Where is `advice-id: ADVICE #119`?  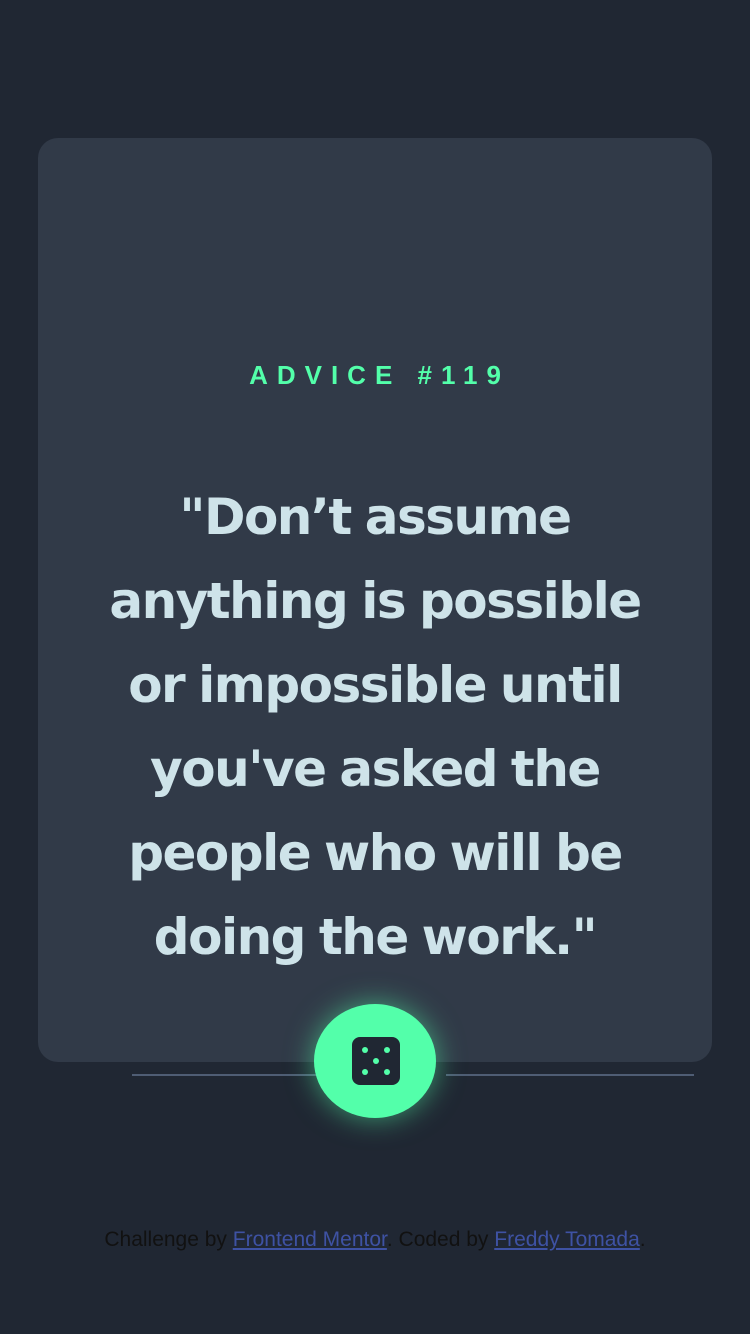 advice-id: ADVICE #119 is located at coordinates (379, 375).